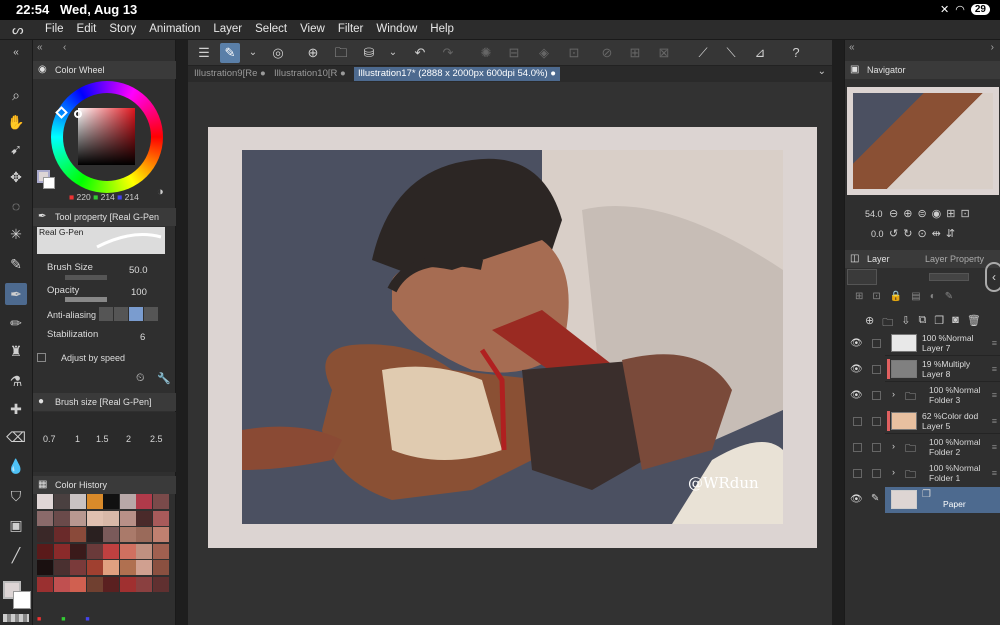 The image size is (1000, 625). Describe the element at coordinates (16, 618) in the screenshot. I see `transparent-color-swatch` at that location.